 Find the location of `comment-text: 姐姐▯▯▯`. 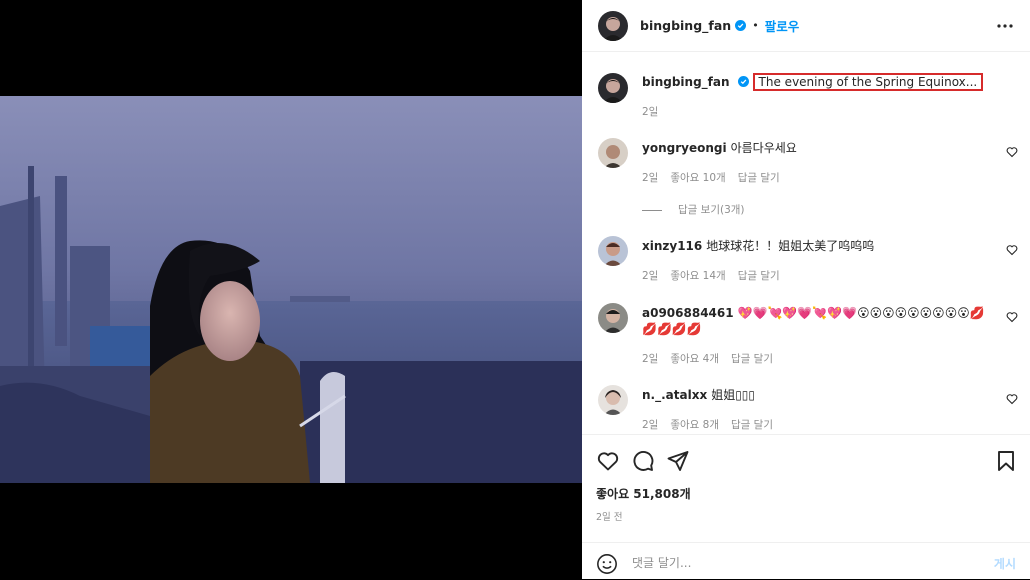

comment-text: 姐姐▯▯▯ is located at coordinates (733, 395).